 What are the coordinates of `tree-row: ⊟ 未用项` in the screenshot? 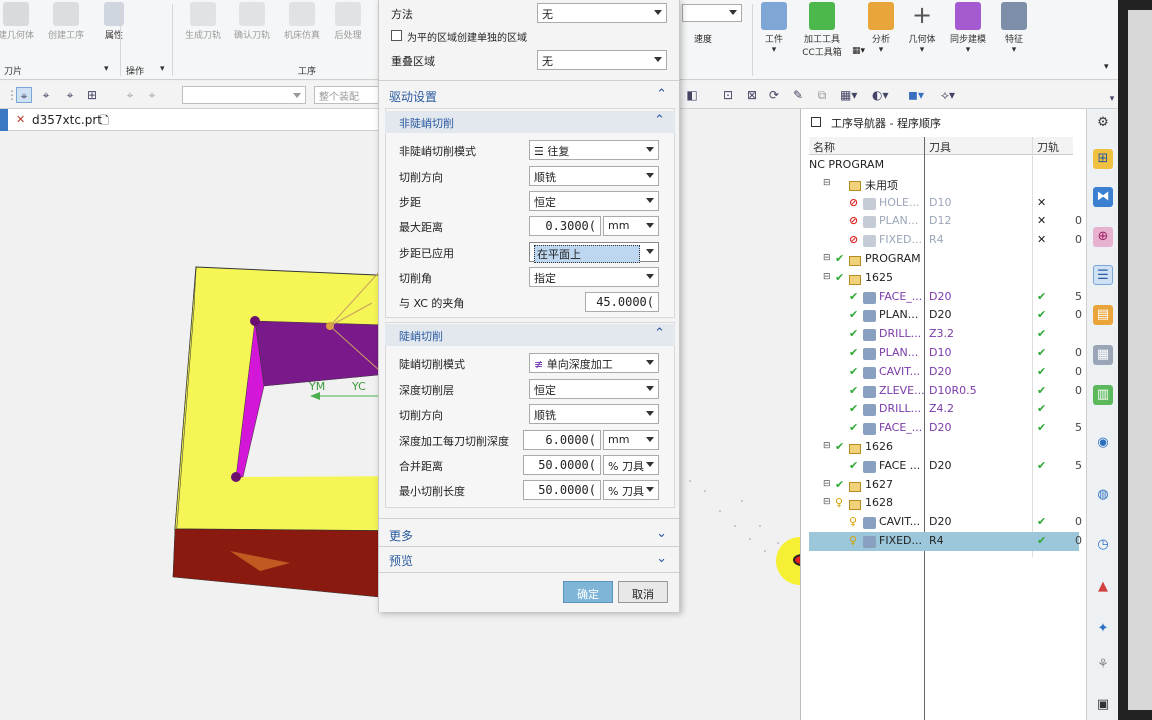 It's located at (944, 184).